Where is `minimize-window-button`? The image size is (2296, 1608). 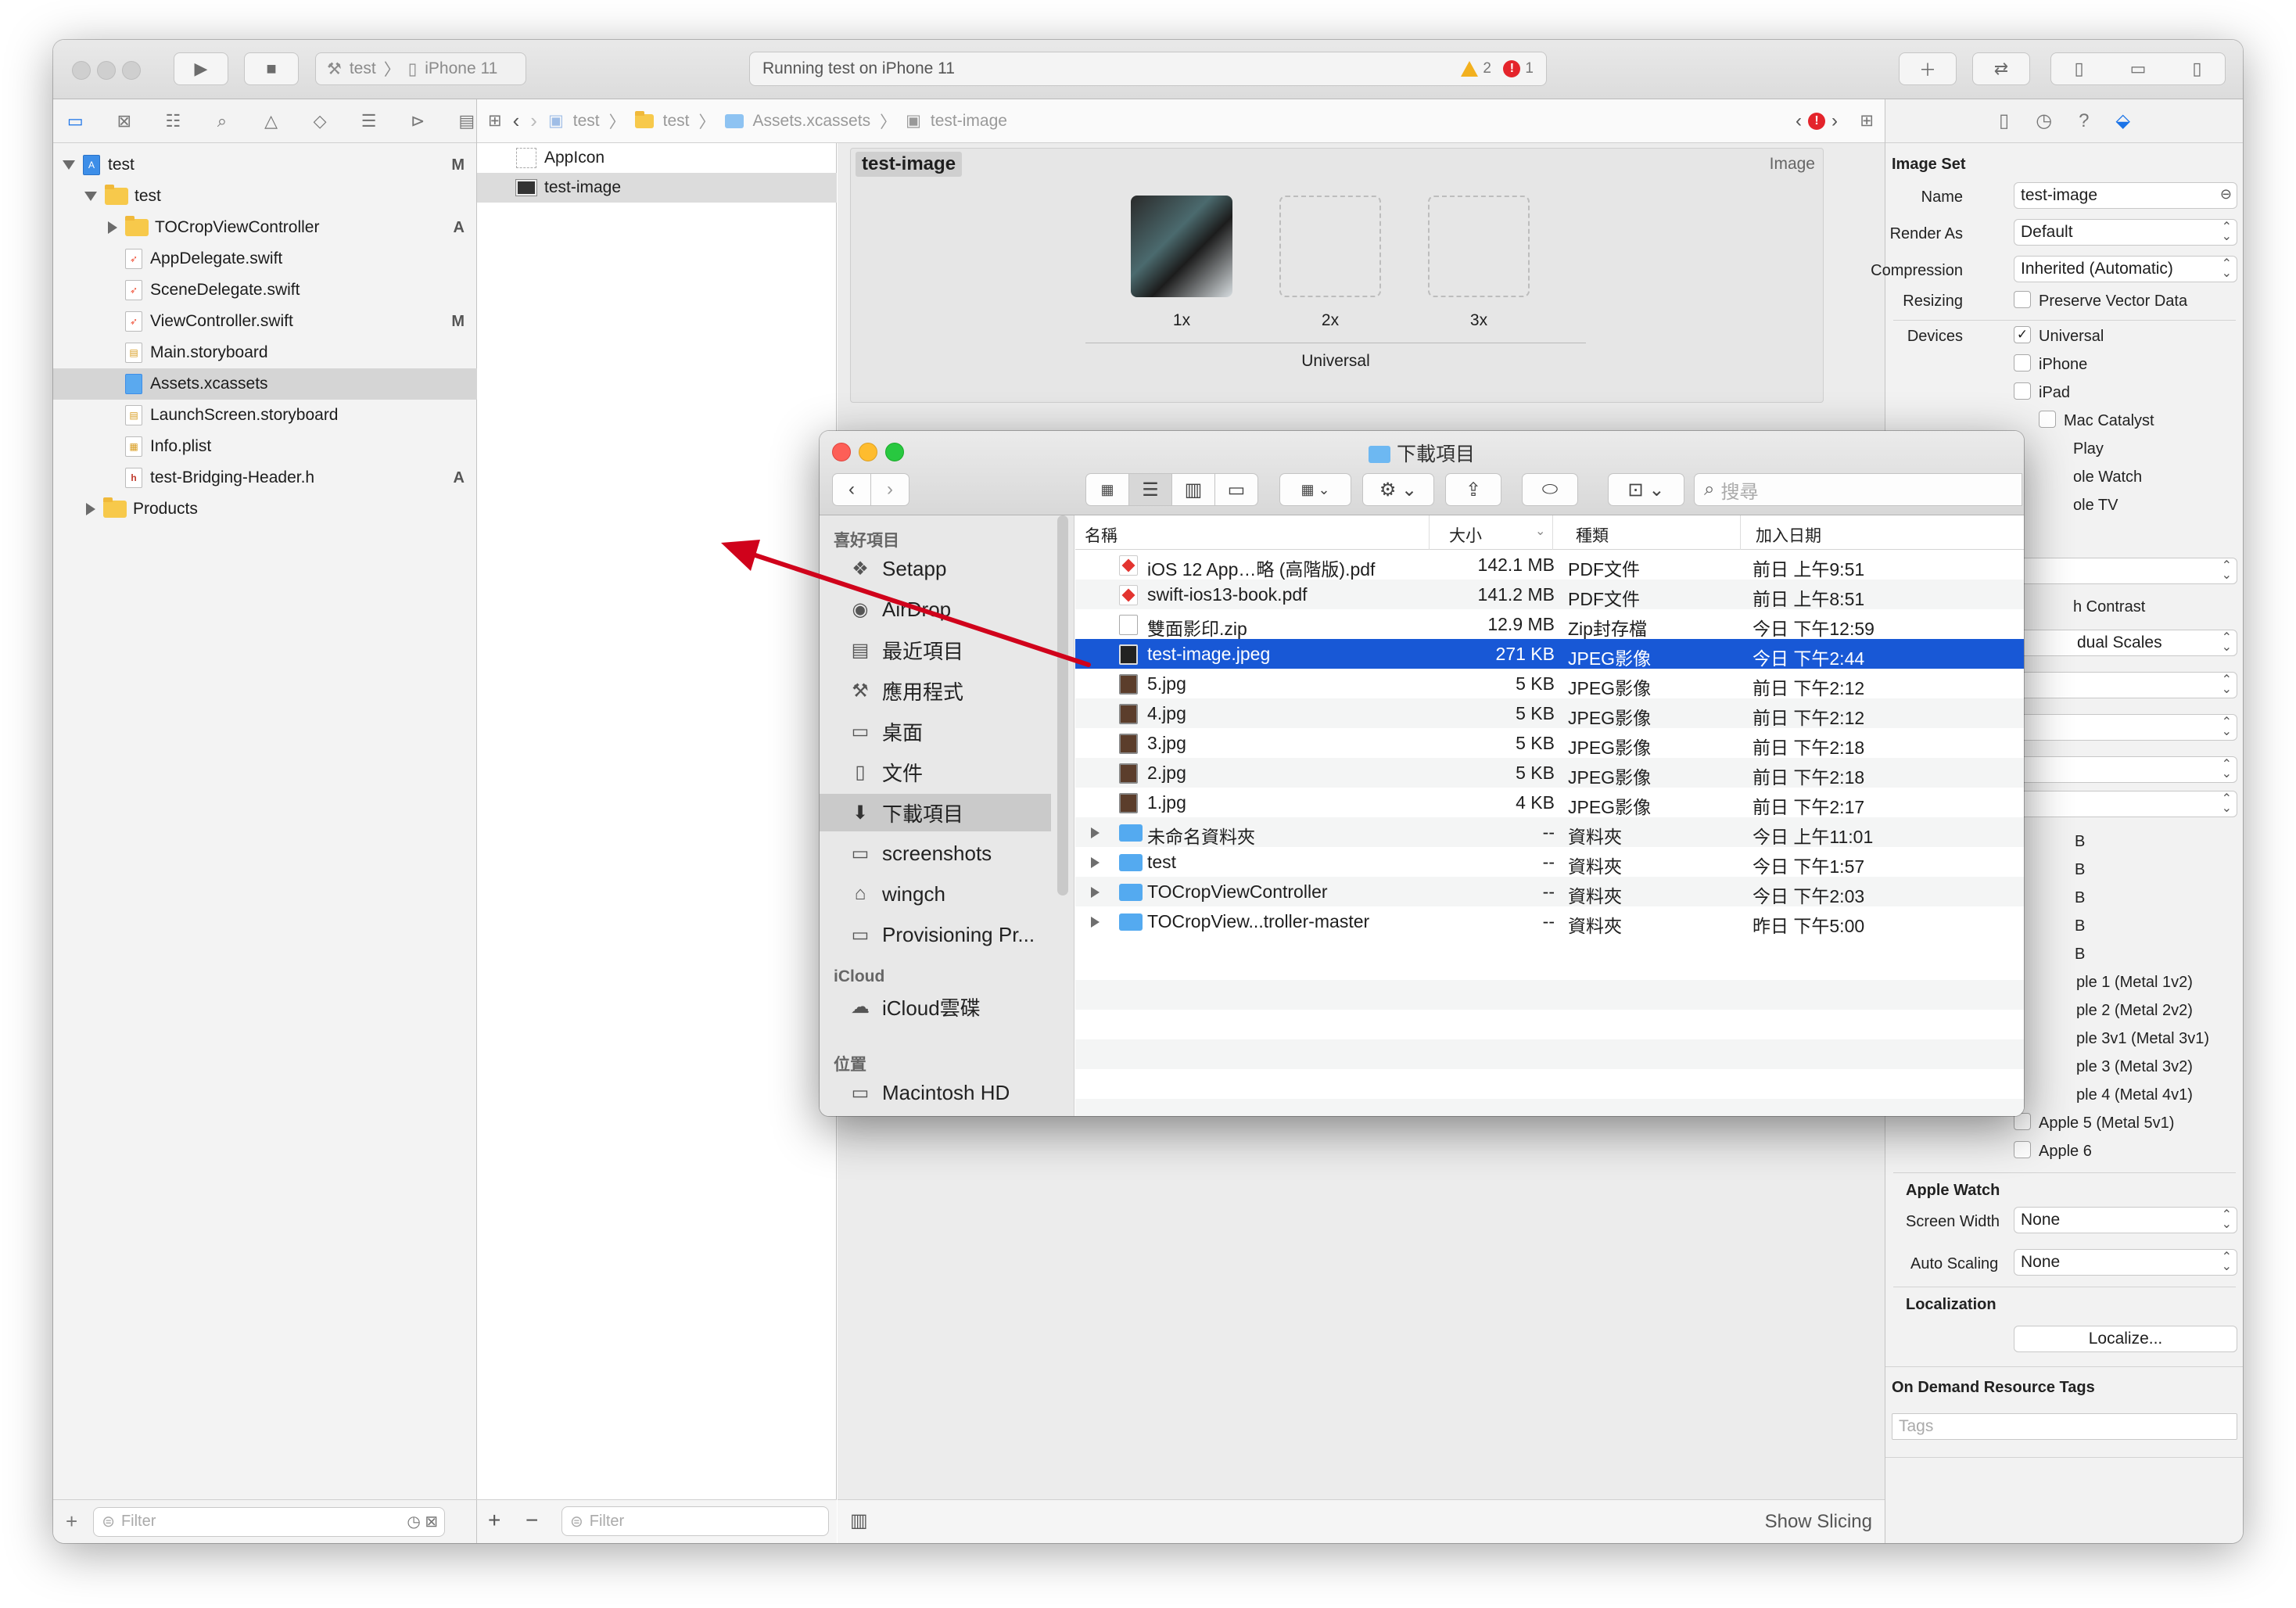 minimize-window-button is located at coordinates (106, 70).